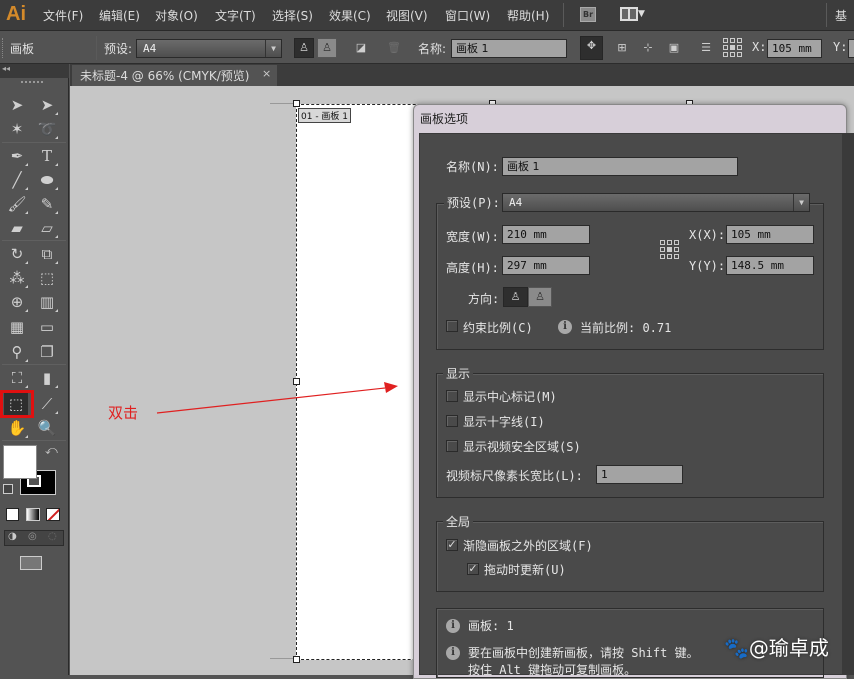 The width and height of the screenshot is (854, 679). What do you see at coordinates (591, 48) in the screenshot?
I see `move-copy-artwork-icon: ✥` at bounding box center [591, 48].